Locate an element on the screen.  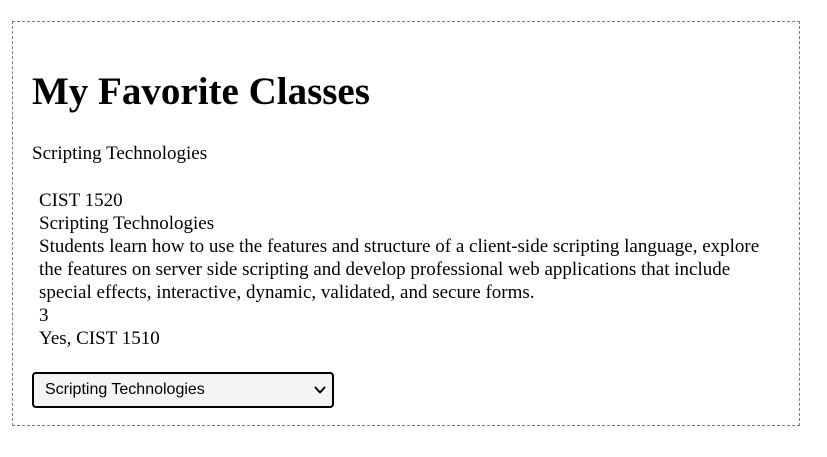
class-name: Scripting Technologies is located at coordinates (127, 223).